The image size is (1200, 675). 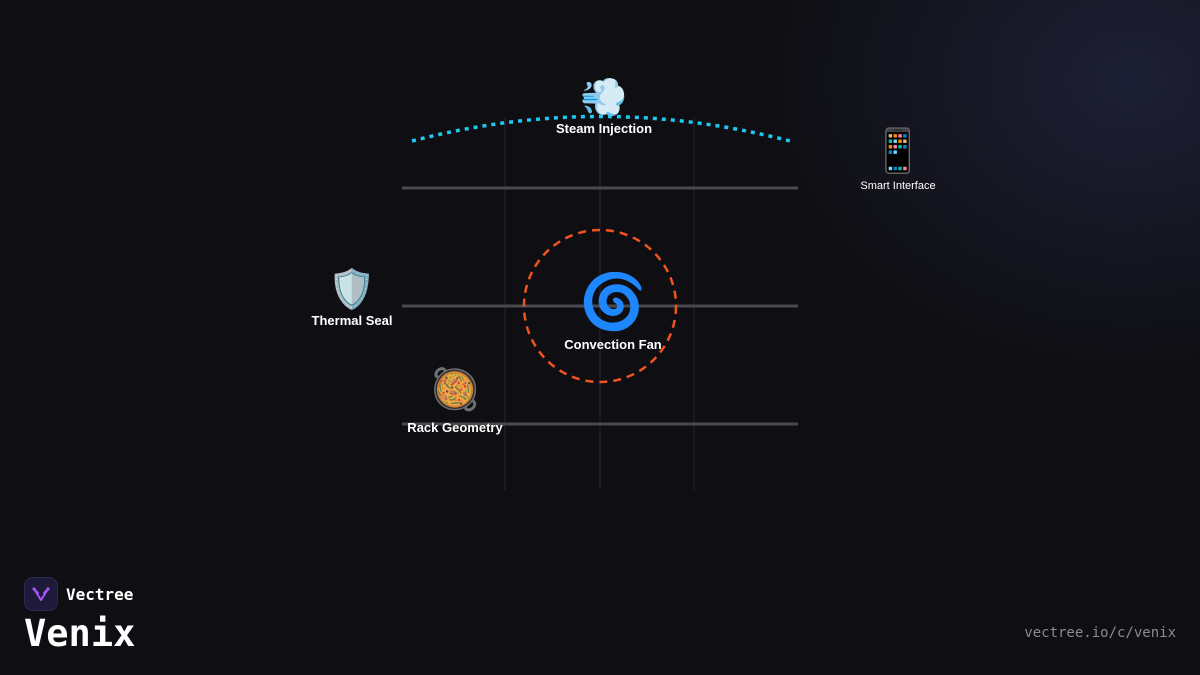 I want to click on pan-of-food-icon: 🥘, so click(x=455, y=390).